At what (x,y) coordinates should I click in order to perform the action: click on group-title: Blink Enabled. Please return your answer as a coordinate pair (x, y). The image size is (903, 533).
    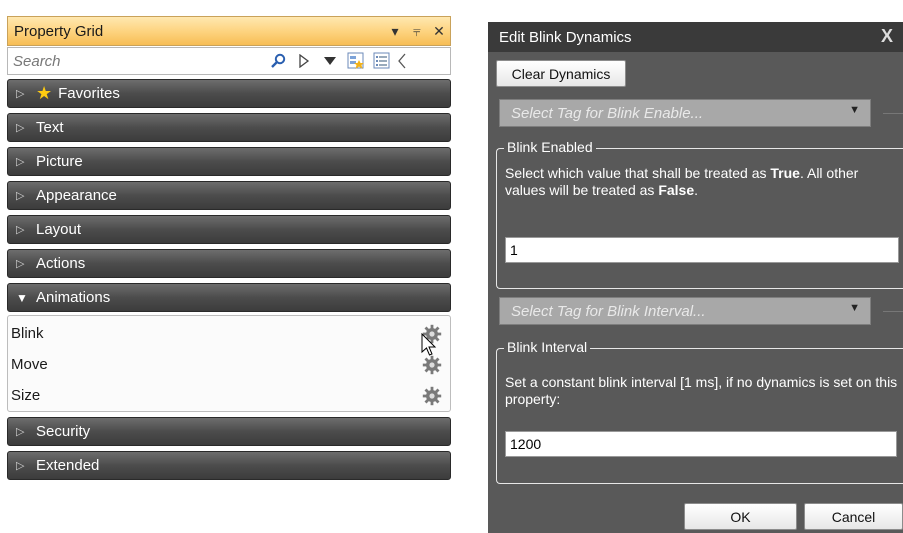
    Looking at the image, I should click on (550, 147).